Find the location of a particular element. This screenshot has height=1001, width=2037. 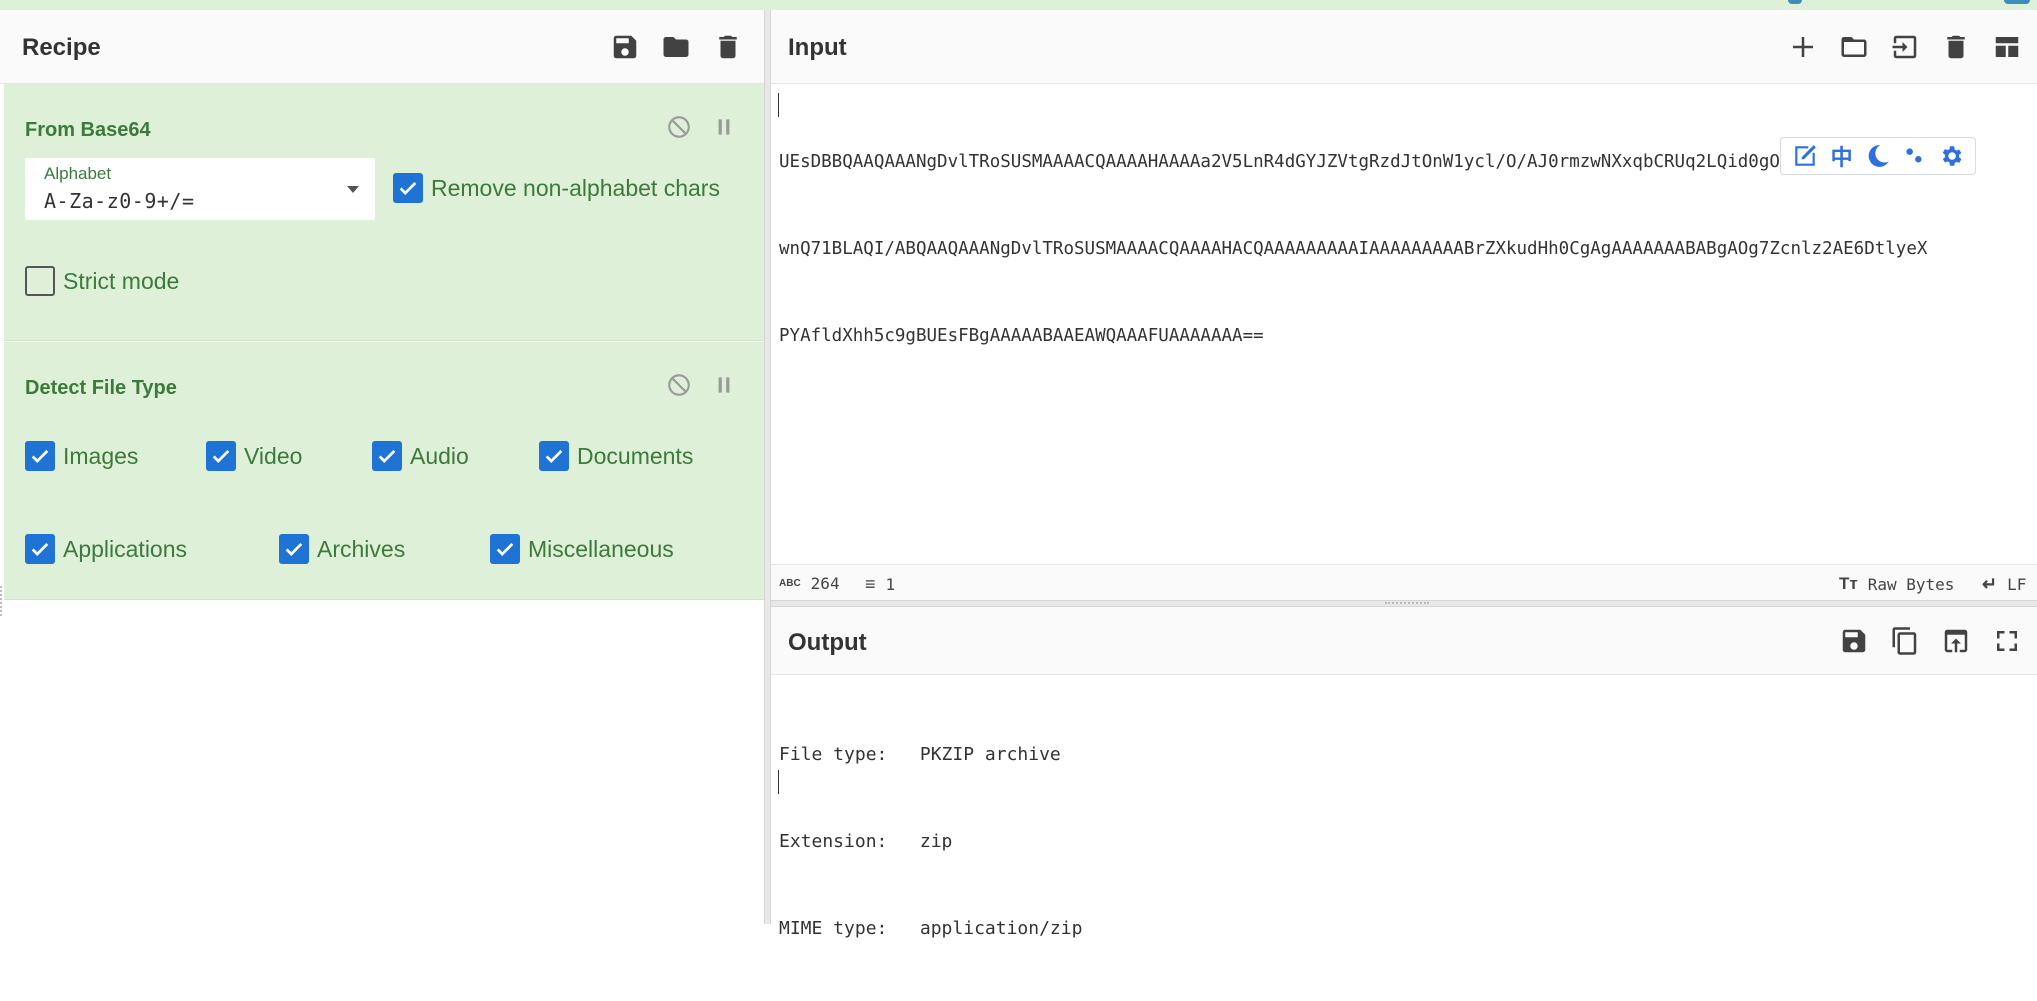

top-strip is located at coordinates (1018, 5).